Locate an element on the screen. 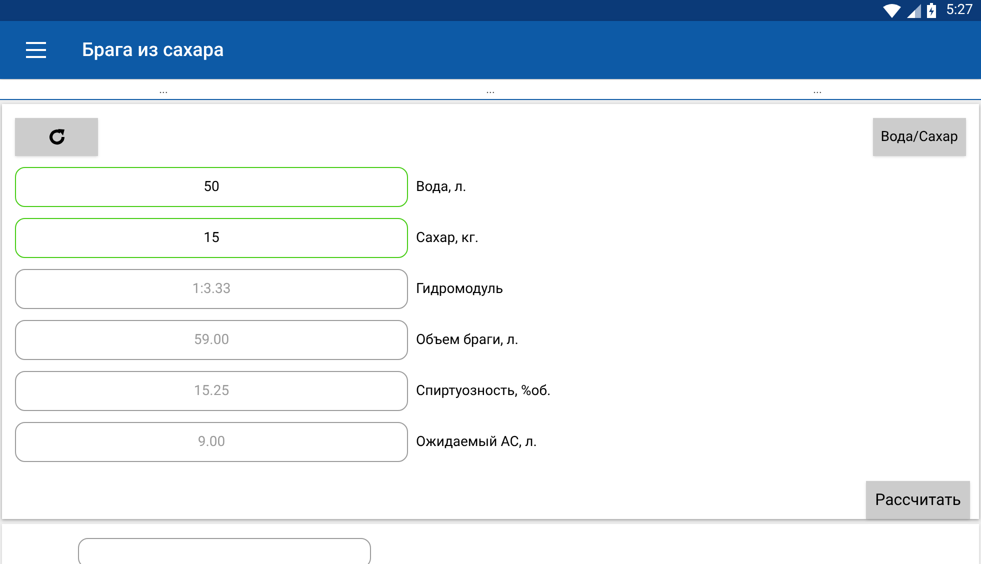 This screenshot has width=981, height=564. field-label: Ожидаемый АС, л. is located at coordinates (476, 442).